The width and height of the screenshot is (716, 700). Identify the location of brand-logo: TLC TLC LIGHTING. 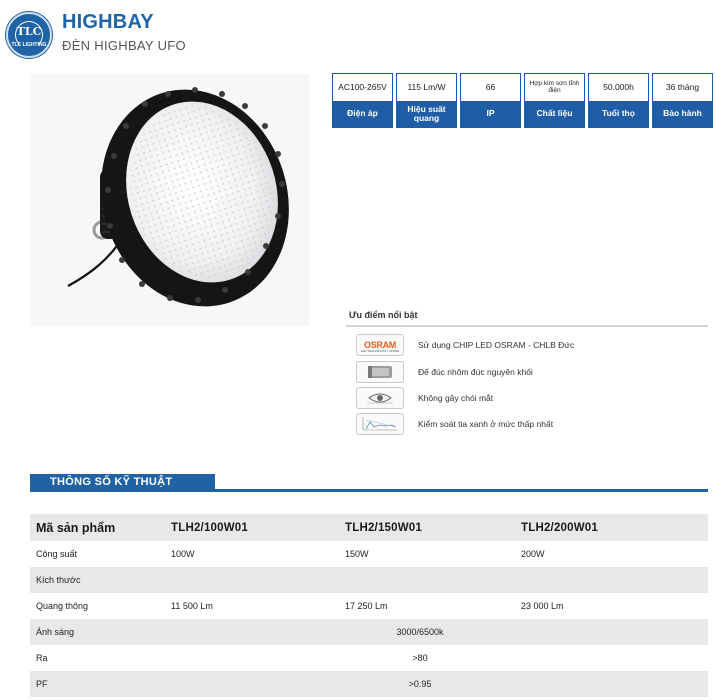
(29, 35).